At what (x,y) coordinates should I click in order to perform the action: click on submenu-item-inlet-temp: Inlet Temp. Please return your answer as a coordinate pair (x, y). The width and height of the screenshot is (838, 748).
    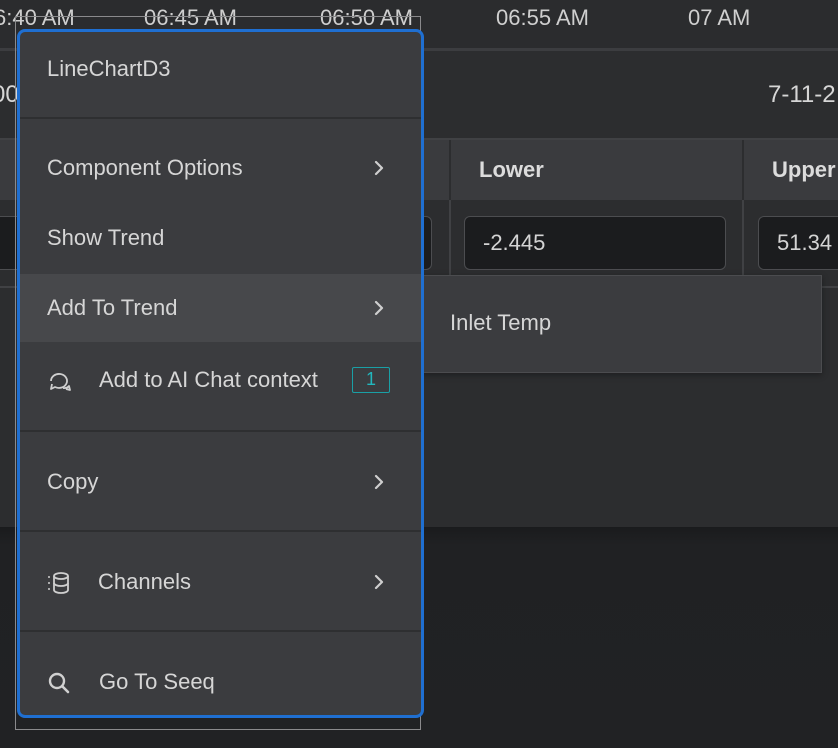
    Looking at the image, I should click on (620, 324).